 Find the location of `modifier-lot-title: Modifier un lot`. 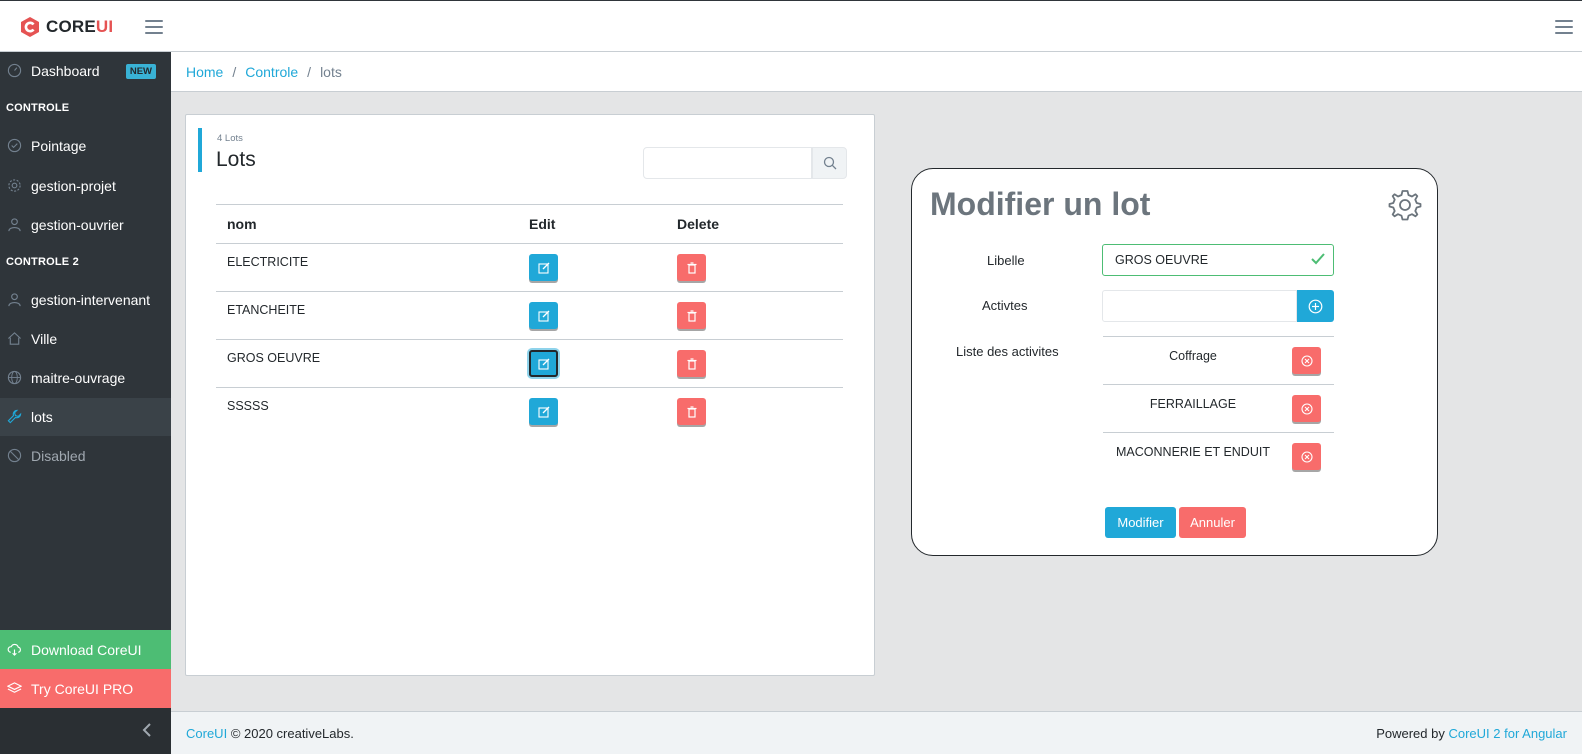

modifier-lot-title: Modifier un lot is located at coordinates (1040, 204).